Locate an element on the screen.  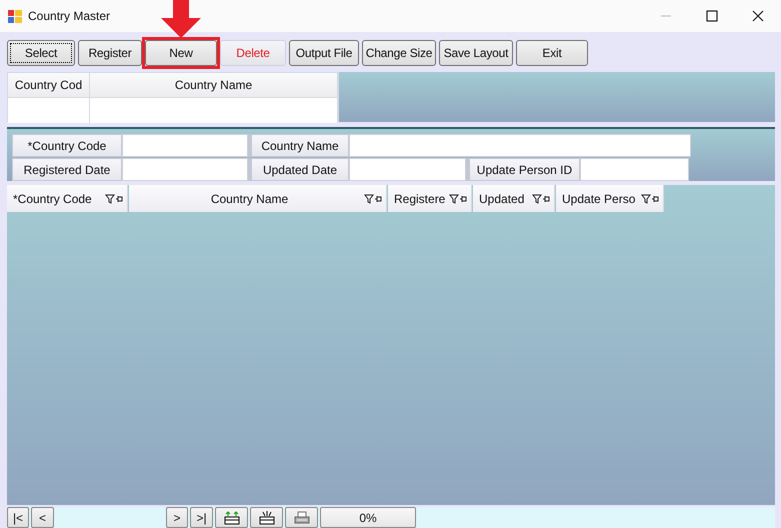
field-label: Update Person ID is located at coordinates (524, 169).